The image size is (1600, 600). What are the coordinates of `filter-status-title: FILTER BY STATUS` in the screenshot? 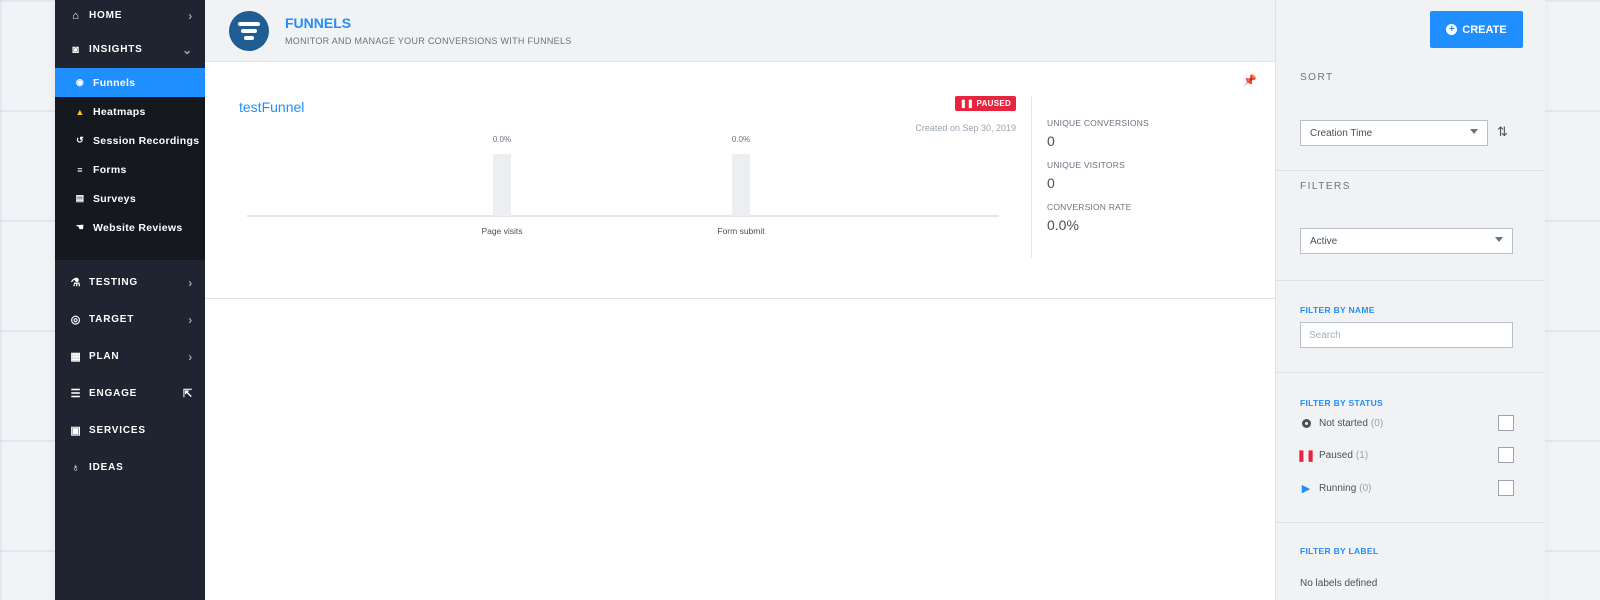 It's located at (1342, 403).